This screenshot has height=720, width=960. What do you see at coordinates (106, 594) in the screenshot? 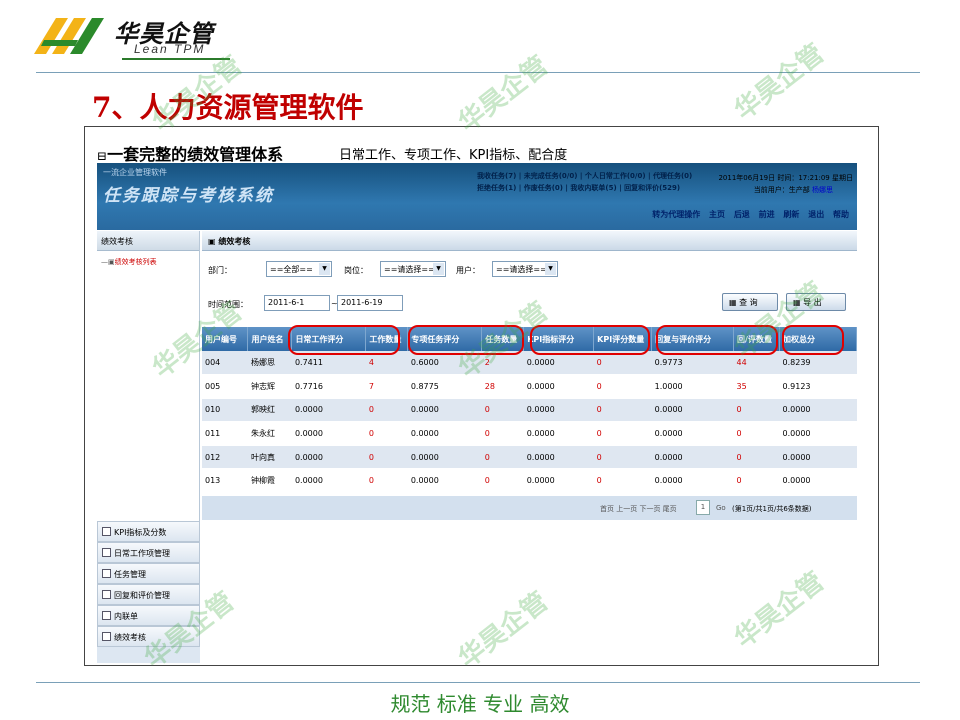
I see `page-icon` at bounding box center [106, 594].